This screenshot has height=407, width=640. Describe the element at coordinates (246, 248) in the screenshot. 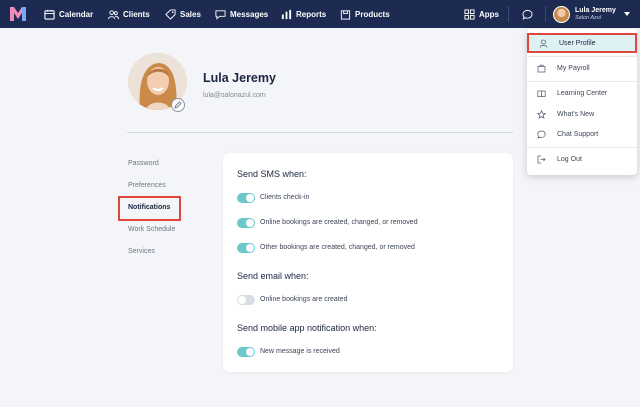

I see `sms-toggle-other-bookings` at that location.